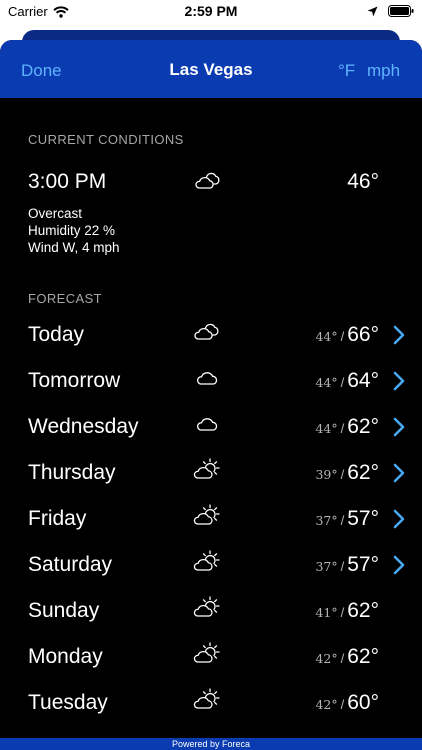 Image resolution: width=422 pixels, height=750 pixels. Describe the element at coordinates (211, 528) in the screenshot. I see `forecast-row-friday: Friday 37°/57°` at that location.